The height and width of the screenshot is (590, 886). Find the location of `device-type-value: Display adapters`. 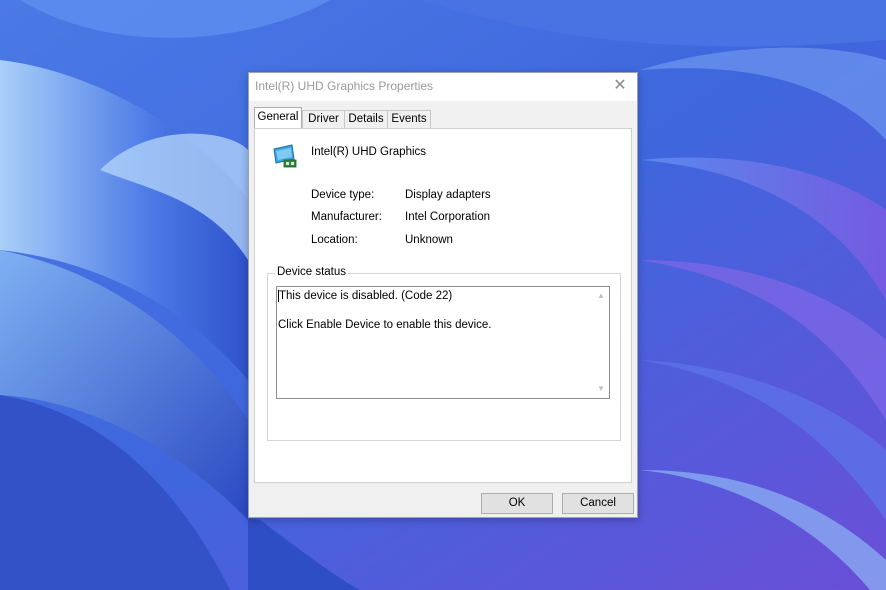

device-type-value: Display adapters is located at coordinates (448, 195).